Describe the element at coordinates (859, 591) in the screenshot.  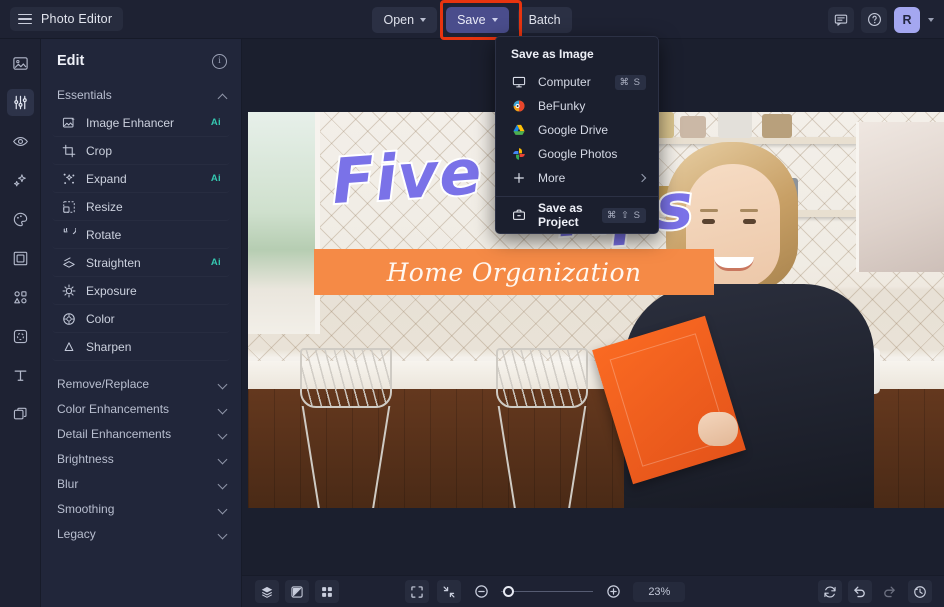
I see `undo-button` at that location.